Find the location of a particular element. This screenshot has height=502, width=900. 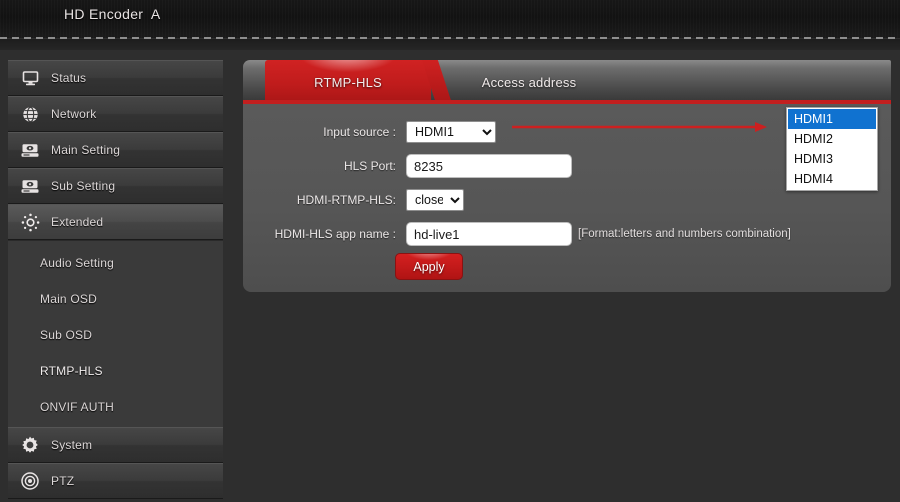

app-name-format-hint: [Format:letters and numbers combination] is located at coordinates (684, 234).